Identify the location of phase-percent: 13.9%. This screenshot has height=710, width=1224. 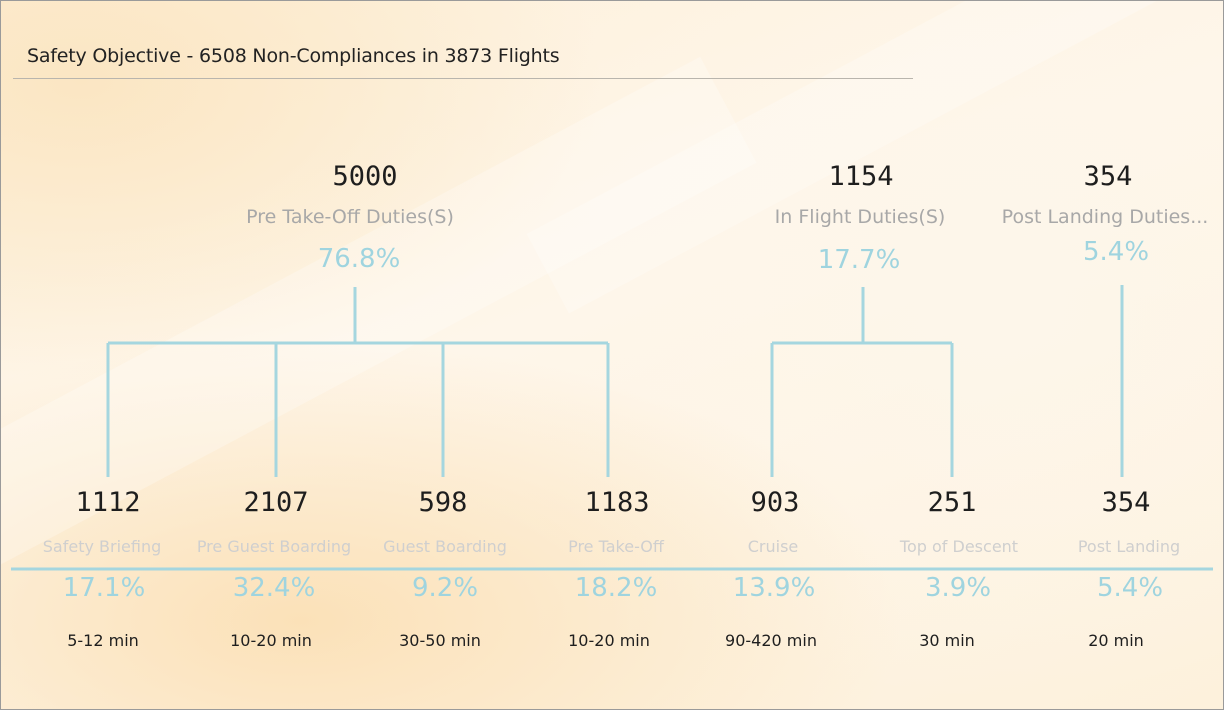
(774, 588).